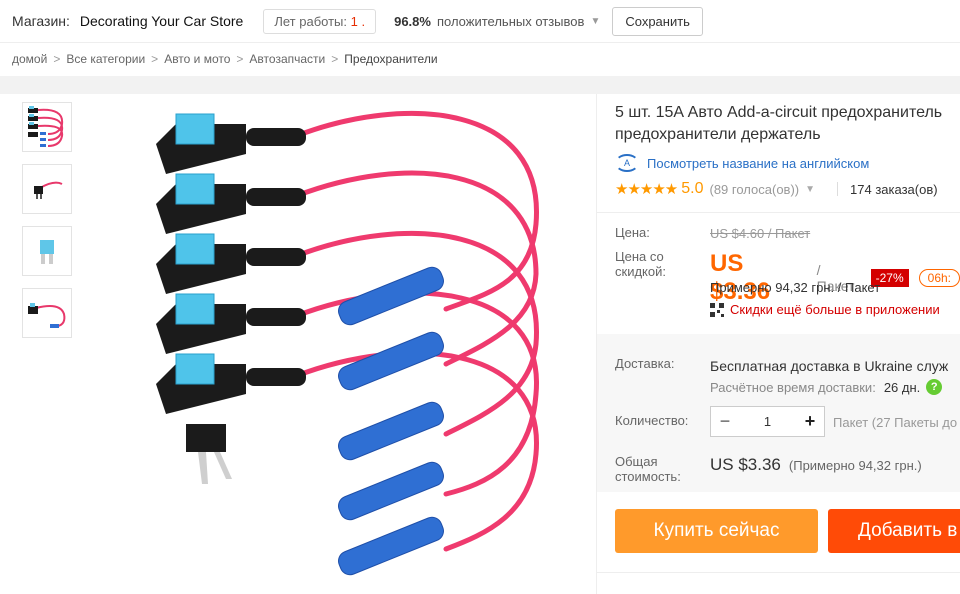  Describe the element at coordinates (47, 220) in the screenshot. I see `thumbnail-list` at that location.